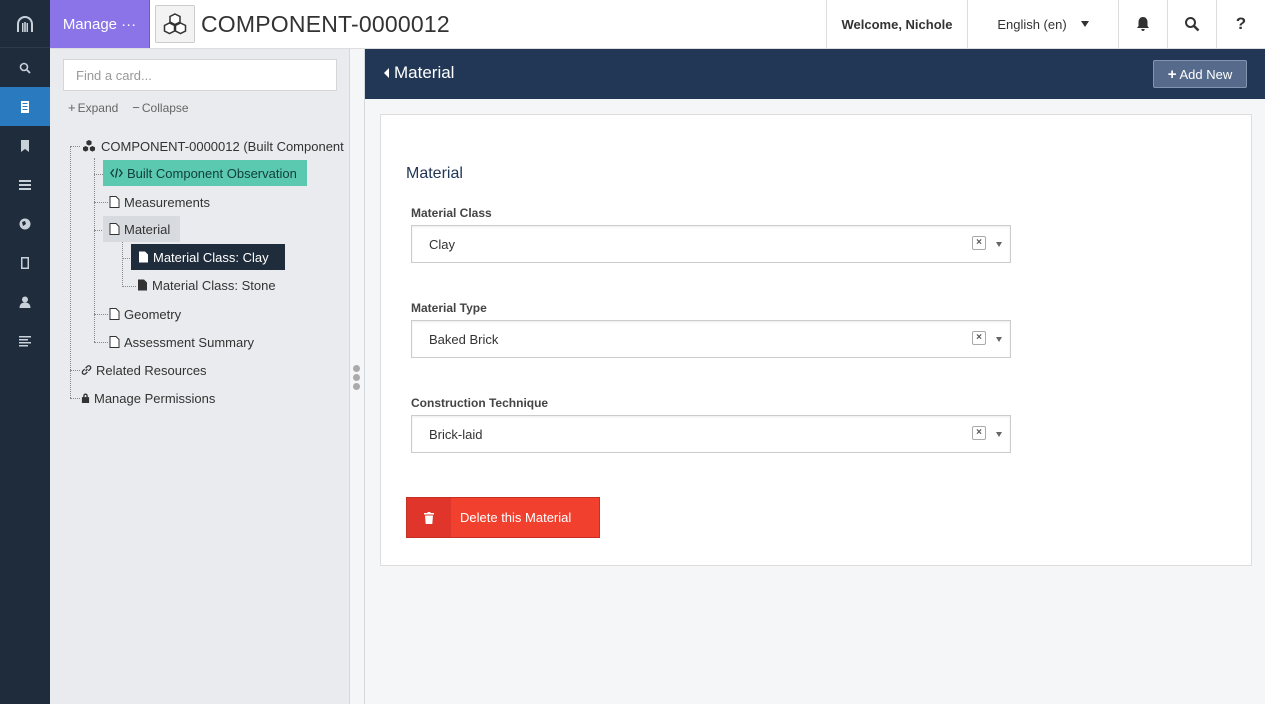  I want to click on resource-title: COMPONENT-0000012, so click(325, 24).